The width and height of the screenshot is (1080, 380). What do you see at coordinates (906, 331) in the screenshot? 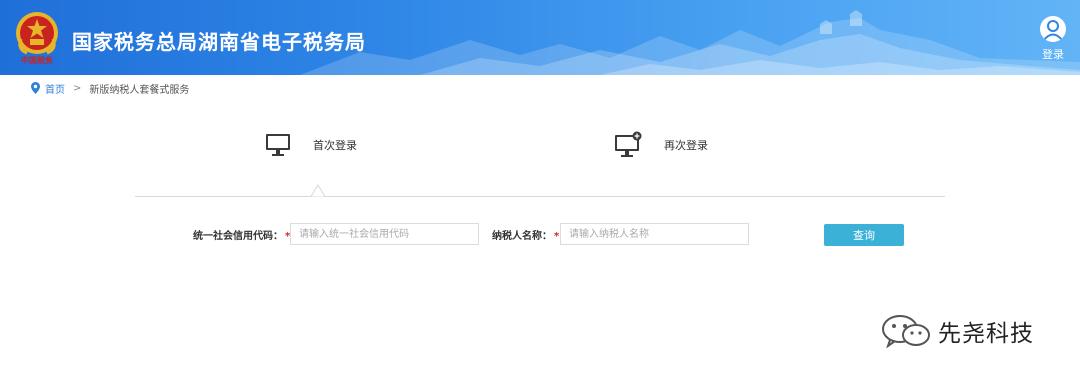
I see `wechat-icon` at bounding box center [906, 331].